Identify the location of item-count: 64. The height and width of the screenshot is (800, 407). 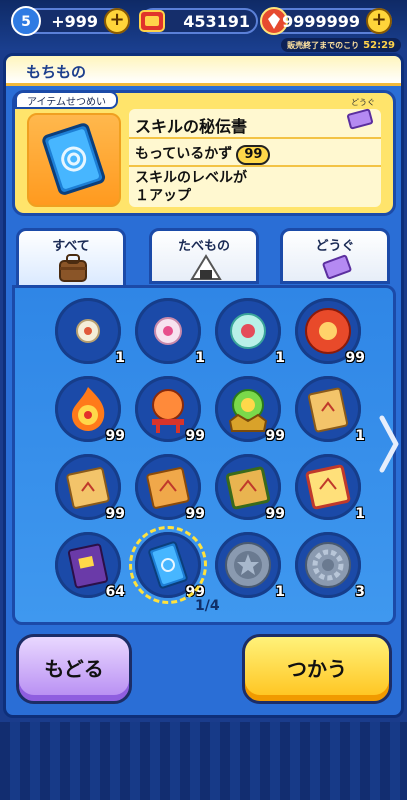
(115, 592).